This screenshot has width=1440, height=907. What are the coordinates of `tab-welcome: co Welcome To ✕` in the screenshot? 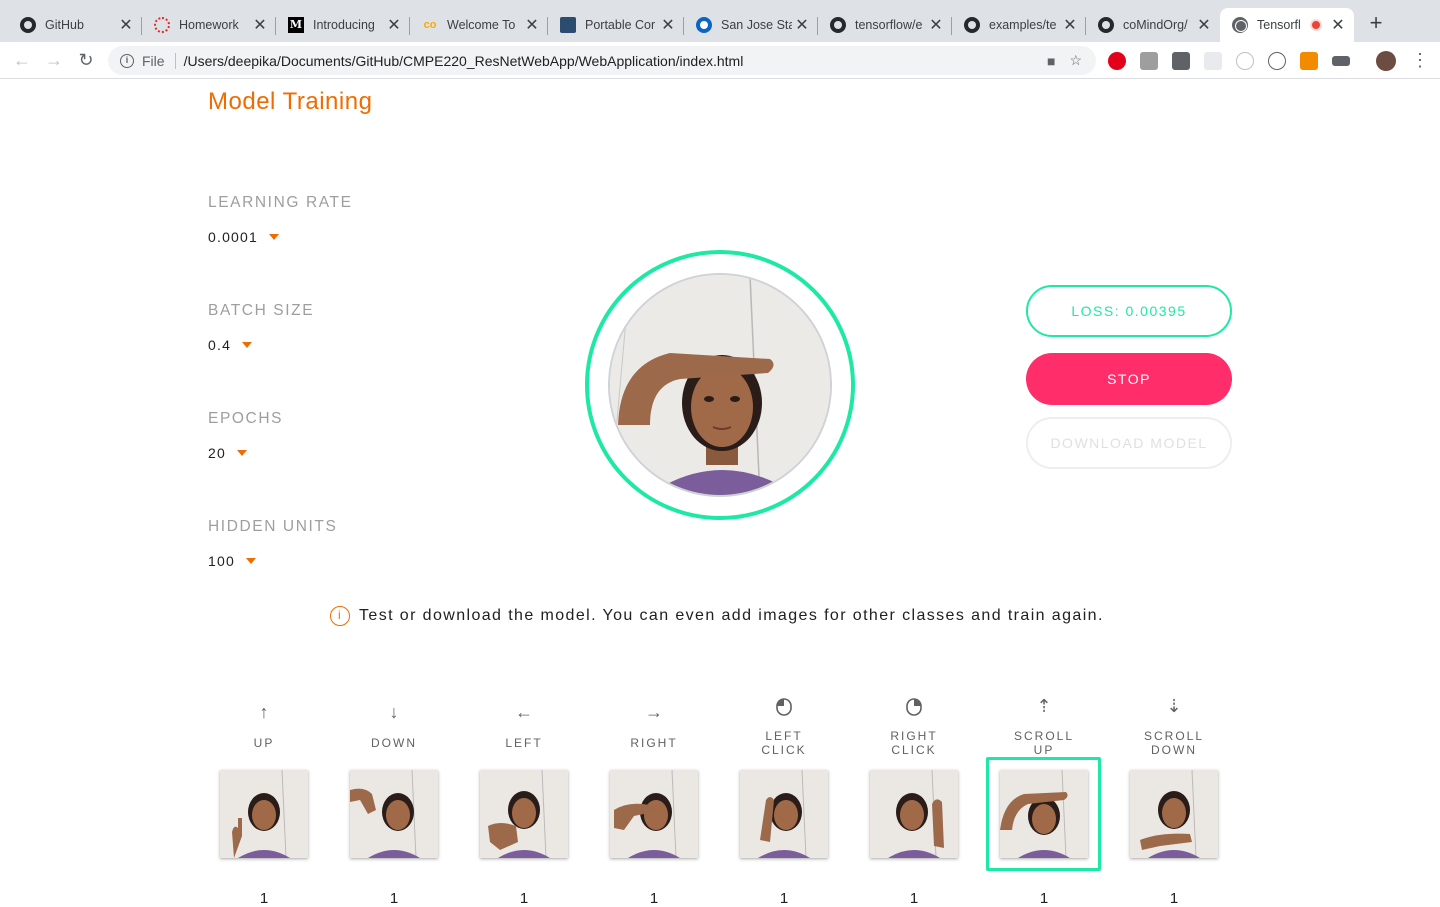 It's located at (479, 25).